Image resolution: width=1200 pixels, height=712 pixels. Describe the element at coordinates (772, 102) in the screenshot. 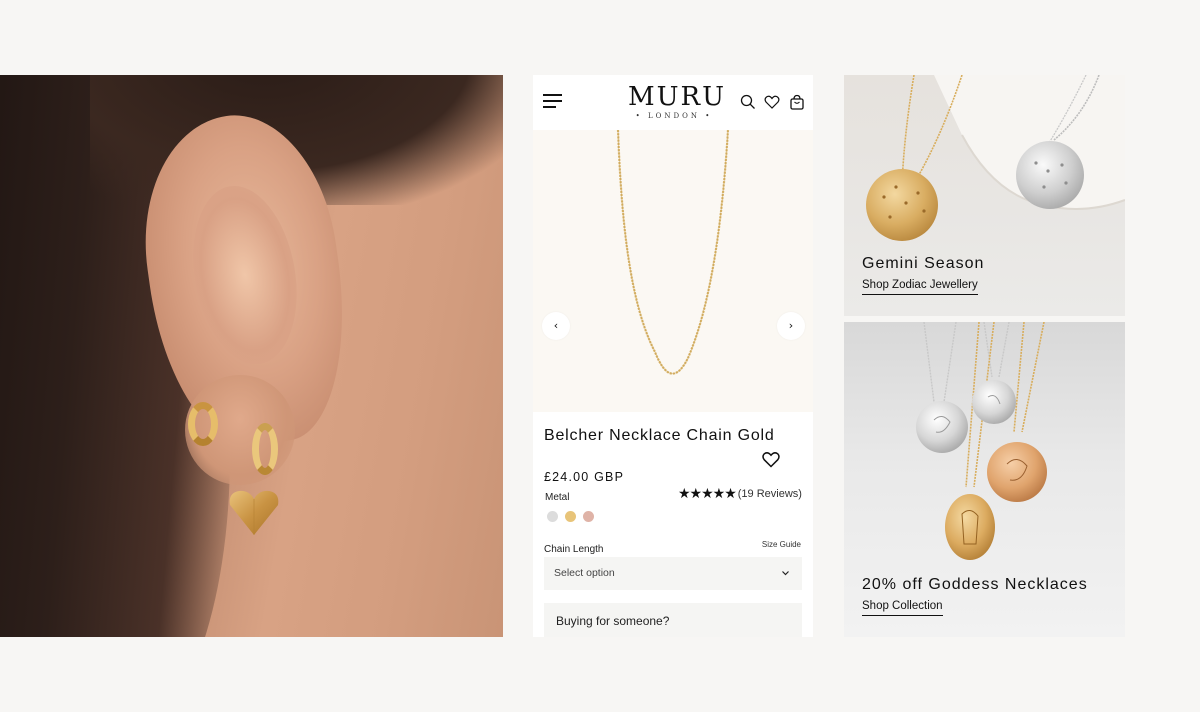

I see `heart-icon` at that location.